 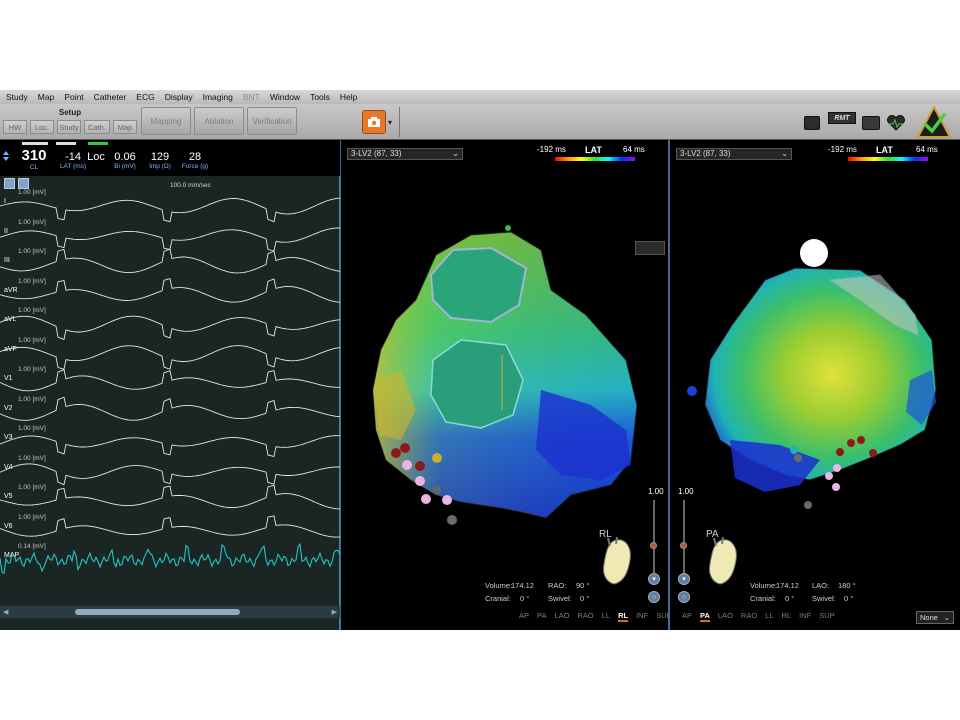 I want to click on ecg-trace-v6, so click(x=170, y=526).